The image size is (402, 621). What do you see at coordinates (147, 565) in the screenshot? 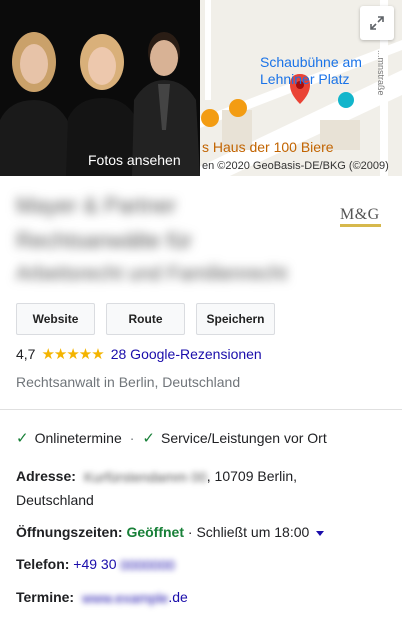
I see `phone-number-blurred: 0000000` at bounding box center [147, 565].